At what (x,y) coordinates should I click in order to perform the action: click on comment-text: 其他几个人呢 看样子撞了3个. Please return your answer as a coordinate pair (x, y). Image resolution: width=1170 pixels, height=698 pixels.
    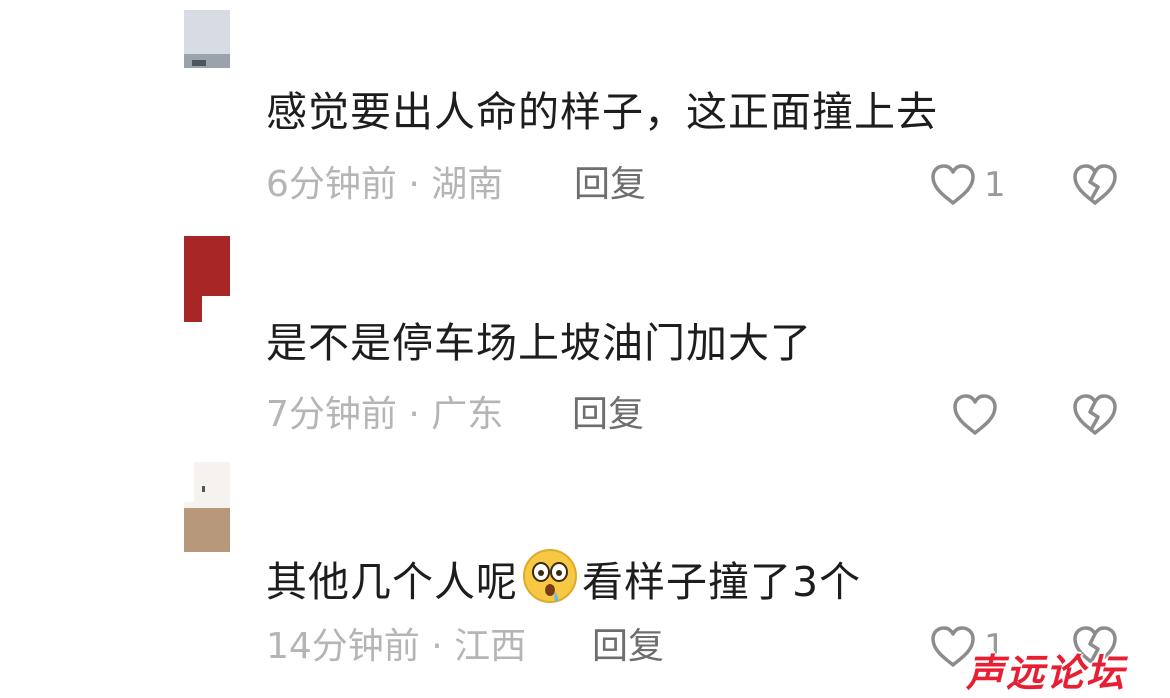
    Looking at the image, I should click on (563, 577).